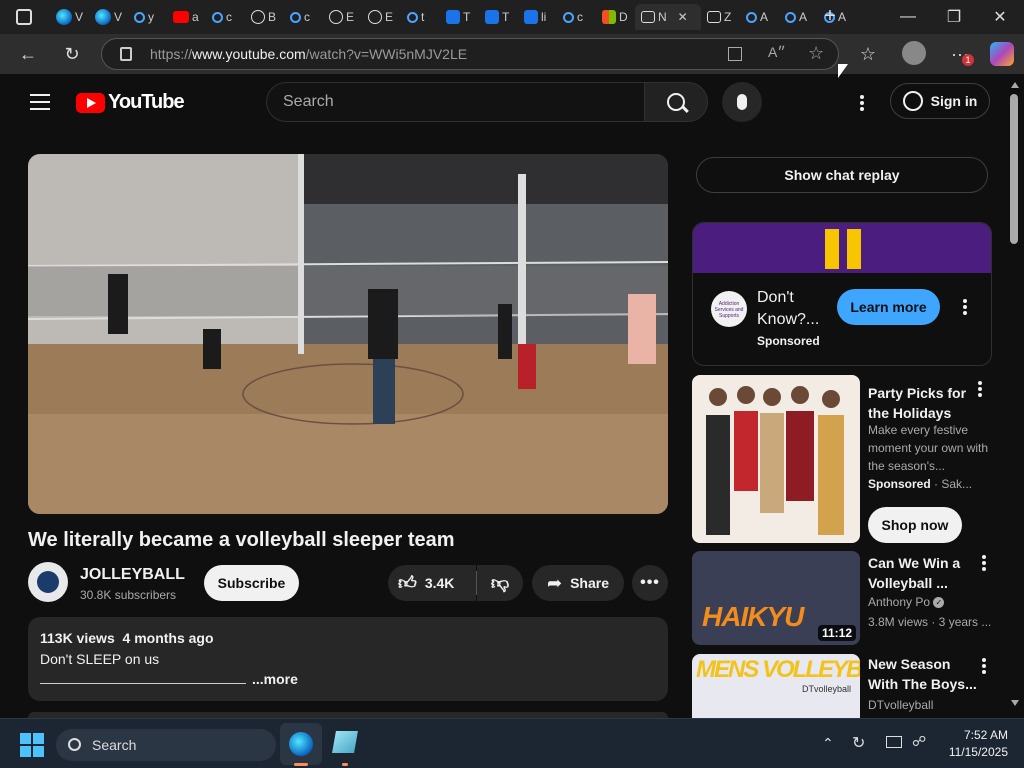 Image resolution: width=1024 pixels, height=768 pixels. Describe the element at coordinates (908, 17) in the screenshot. I see `minimize-button: —` at that location.